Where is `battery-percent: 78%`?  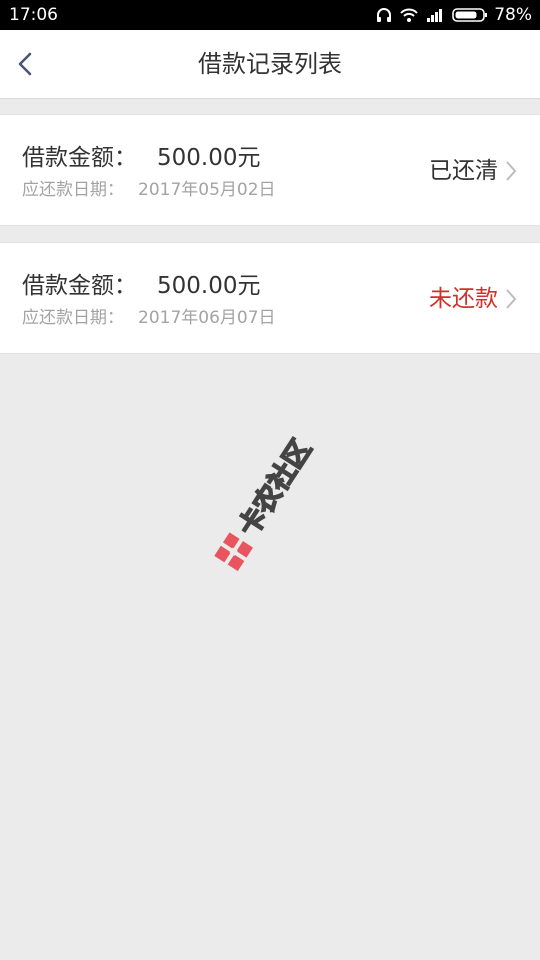
battery-percent: 78% is located at coordinates (513, 15).